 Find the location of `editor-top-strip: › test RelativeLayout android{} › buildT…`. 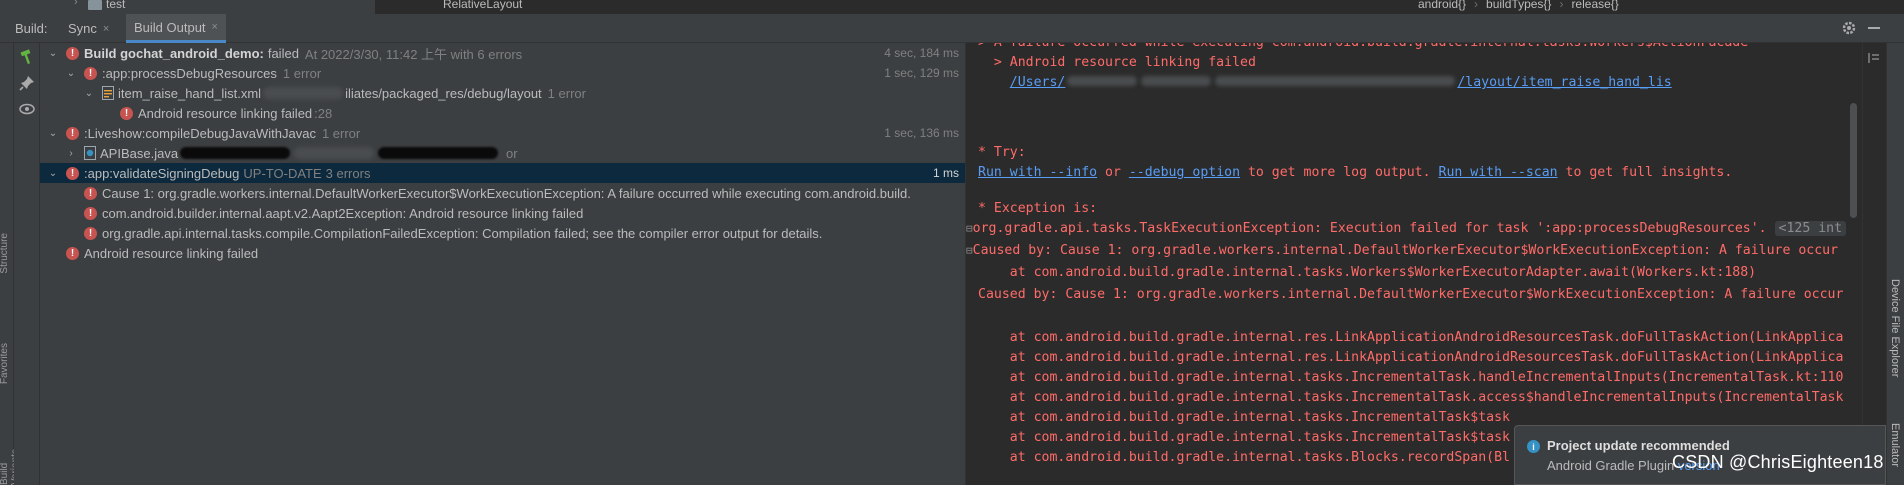

editor-top-strip: › test RelativeLayout android{} › buildT… is located at coordinates (952, 7).